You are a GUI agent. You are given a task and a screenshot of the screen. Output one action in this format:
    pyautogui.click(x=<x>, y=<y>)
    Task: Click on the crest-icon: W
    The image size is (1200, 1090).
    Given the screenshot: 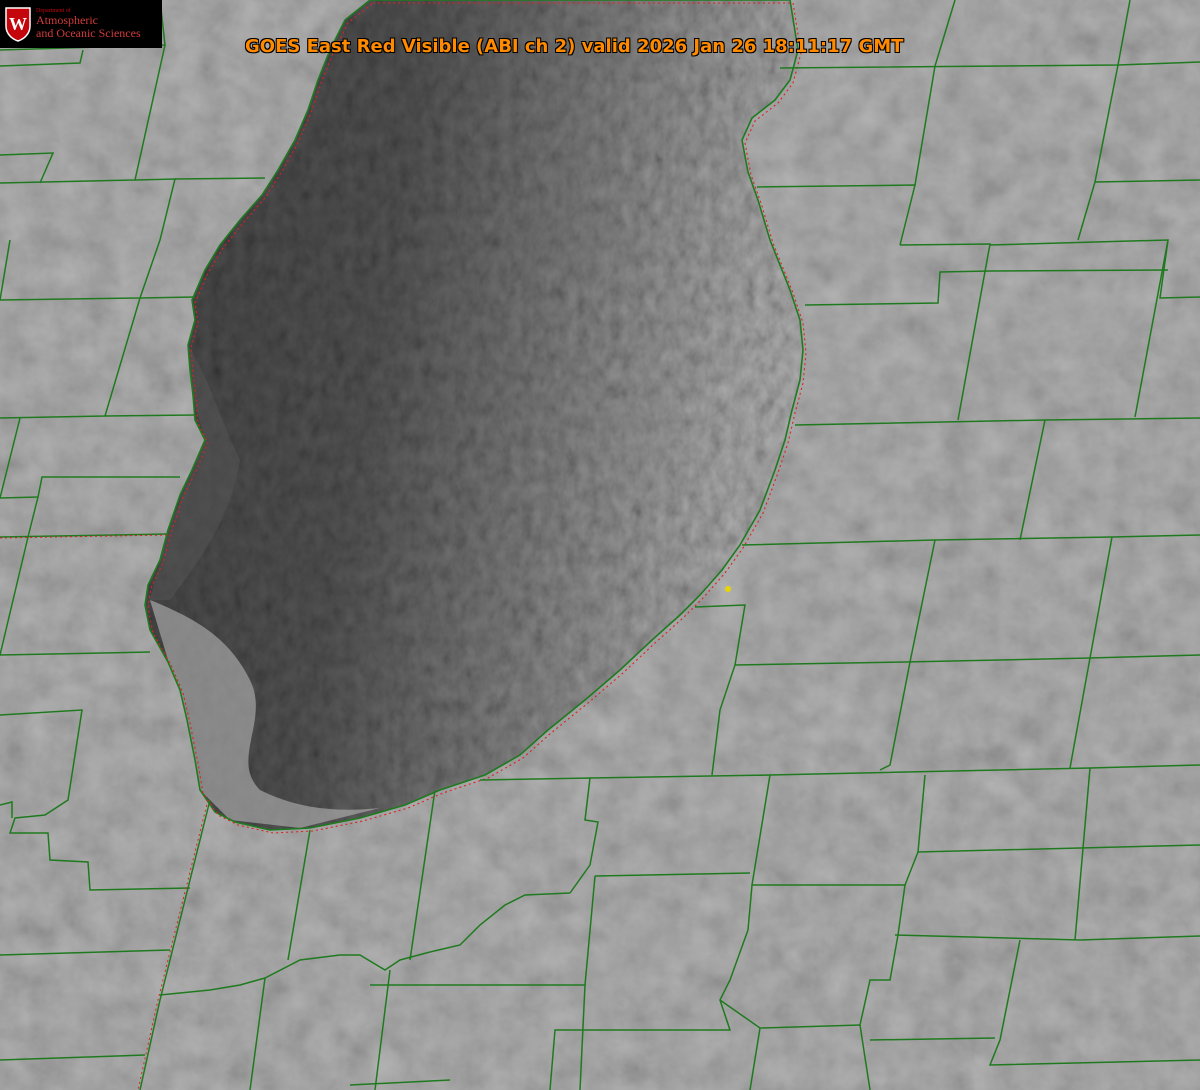 What is the action you would take?
    pyautogui.click(x=18, y=24)
    